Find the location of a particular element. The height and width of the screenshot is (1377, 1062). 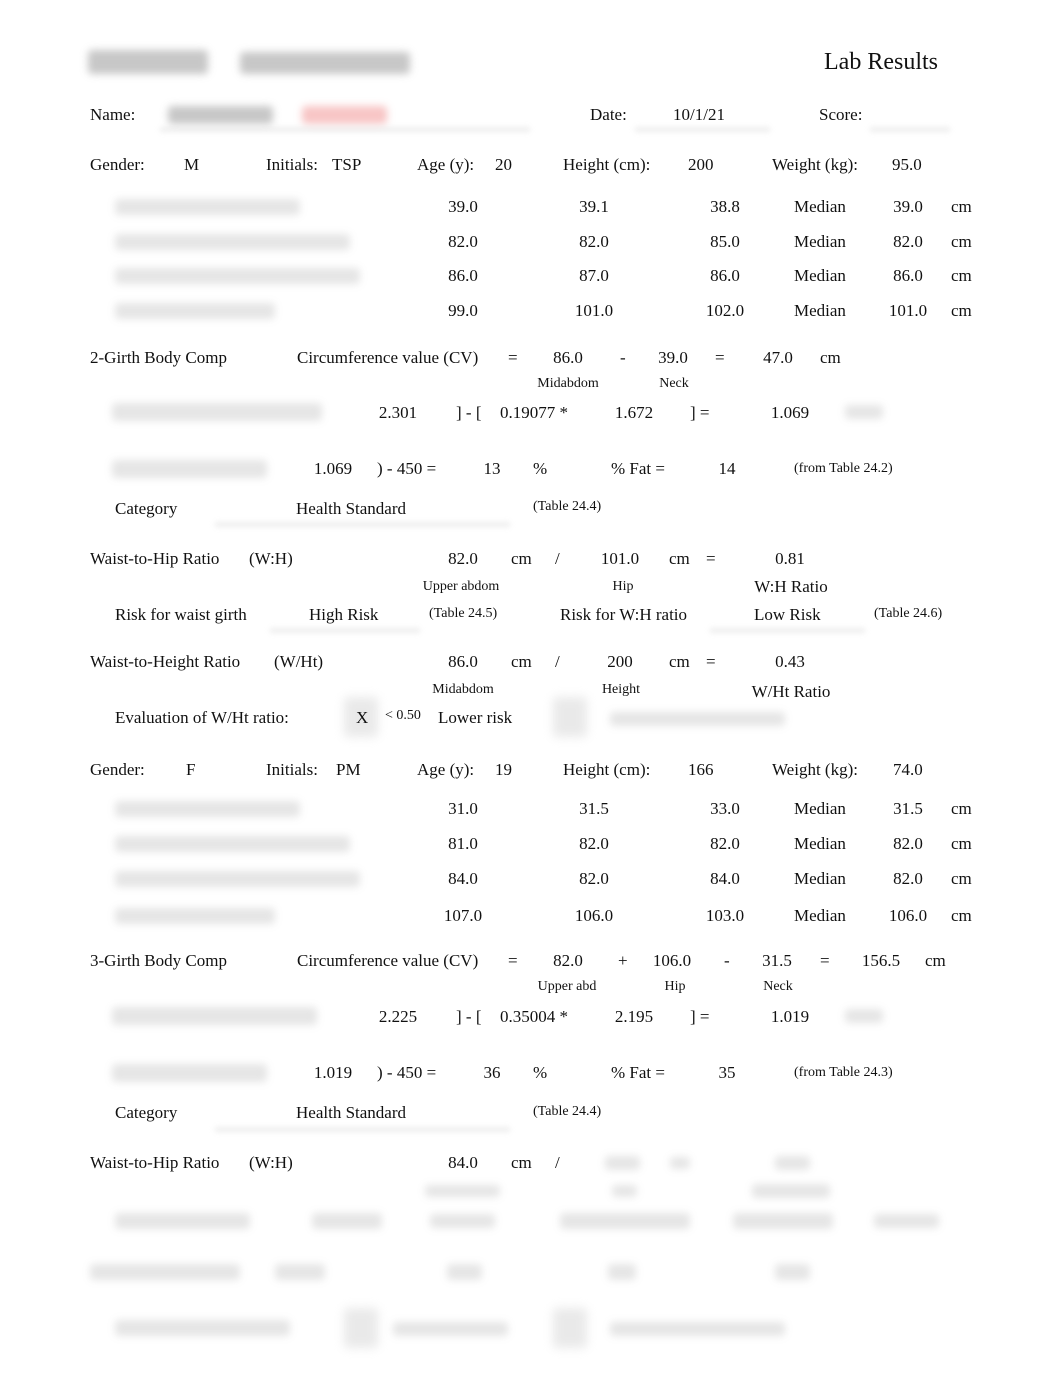

whr-hip-value: 101.0 is located at coordinates (620, 558).